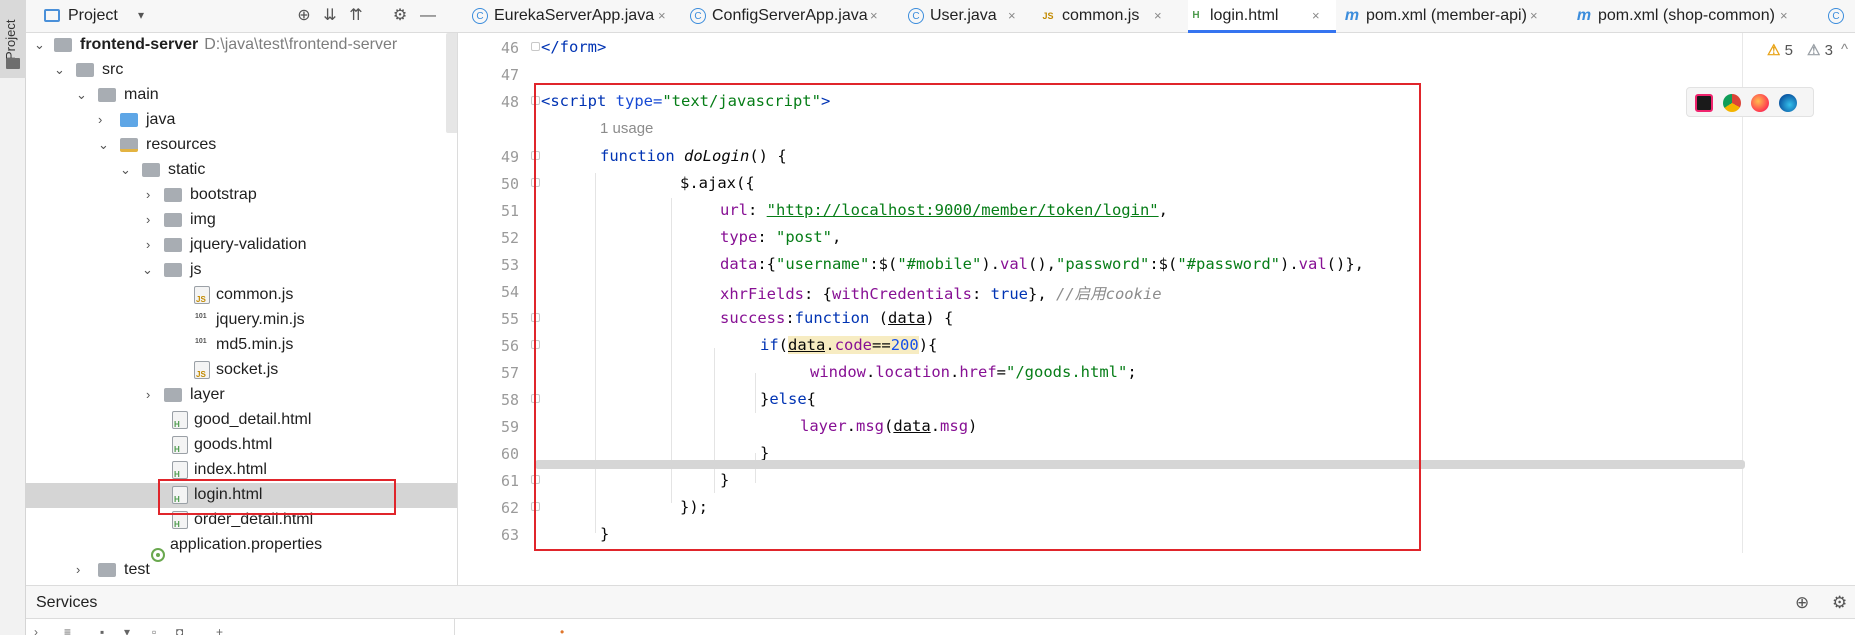  I want to click on collapse-all-icon: ⇈, so click(356, 16).